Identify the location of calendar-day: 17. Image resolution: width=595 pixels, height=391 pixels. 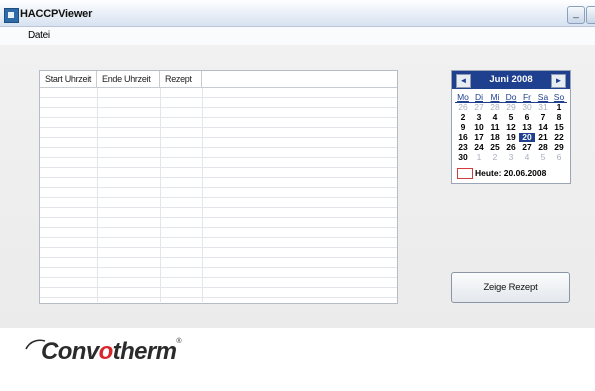
(479, 137).